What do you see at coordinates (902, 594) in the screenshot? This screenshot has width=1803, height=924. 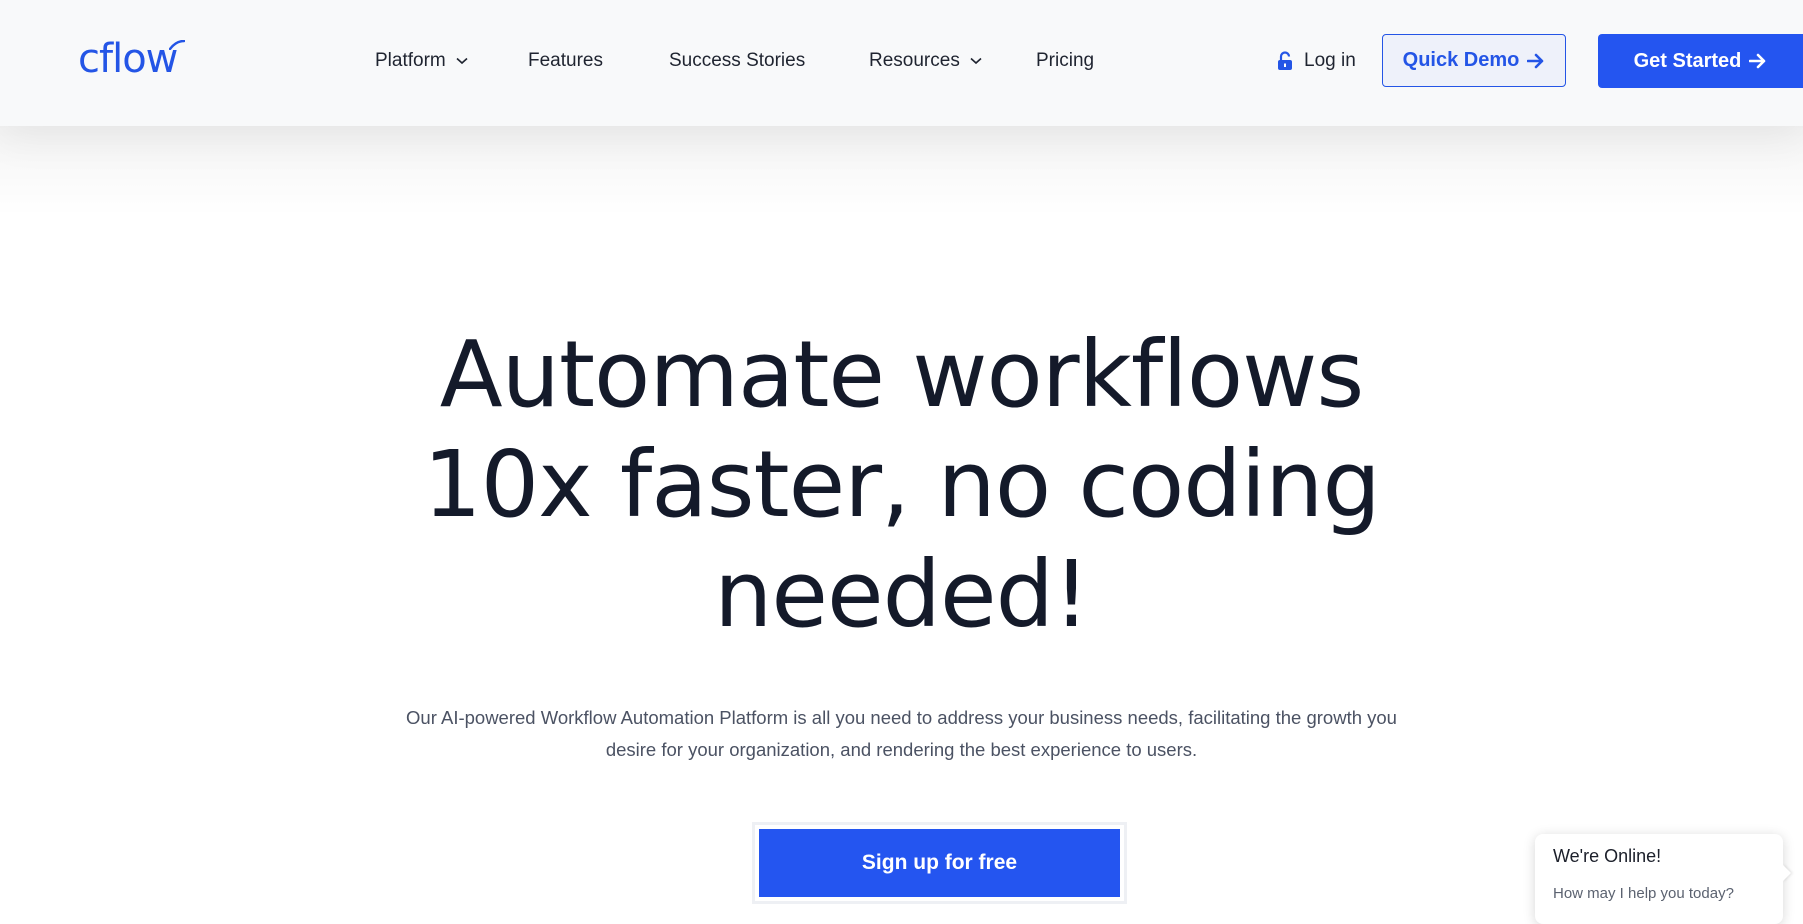 I see `hero-title-line: needed!` at bounding box center [902, 594].